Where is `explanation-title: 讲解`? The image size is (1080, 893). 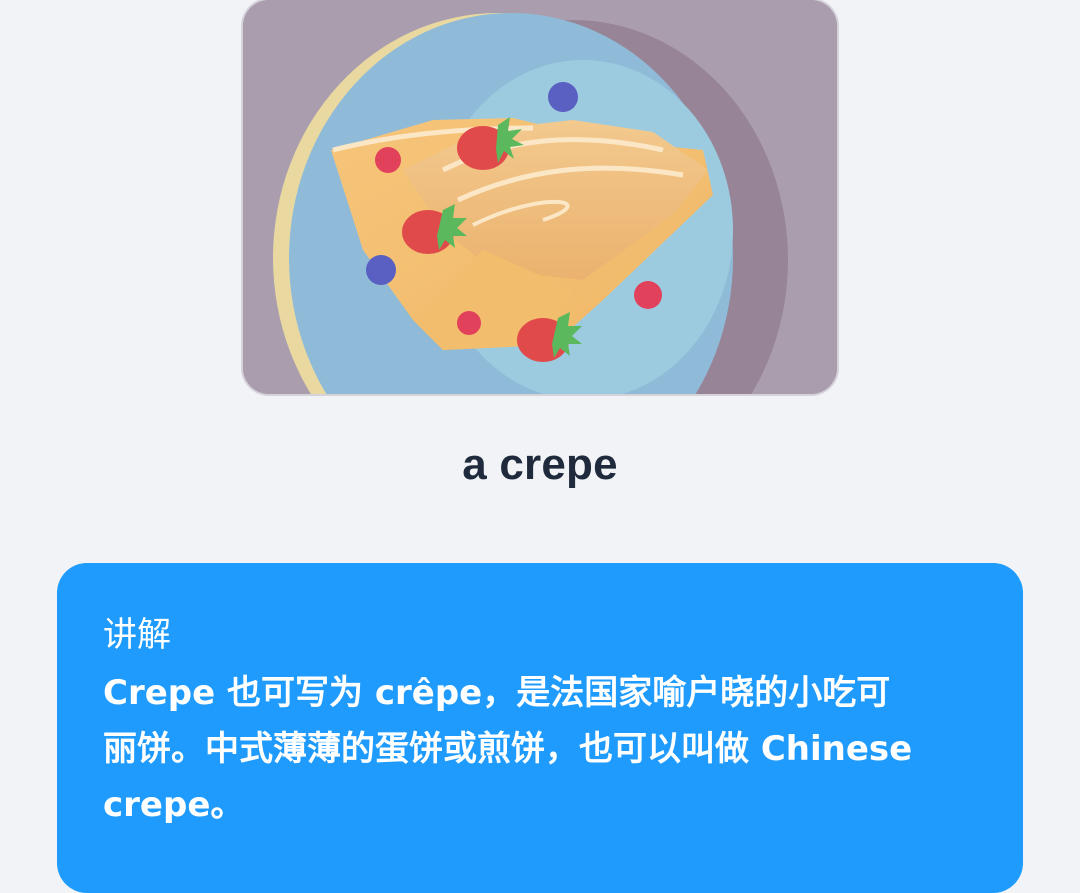 explanation-title: 讲解 is located at coordinates (137, 635).